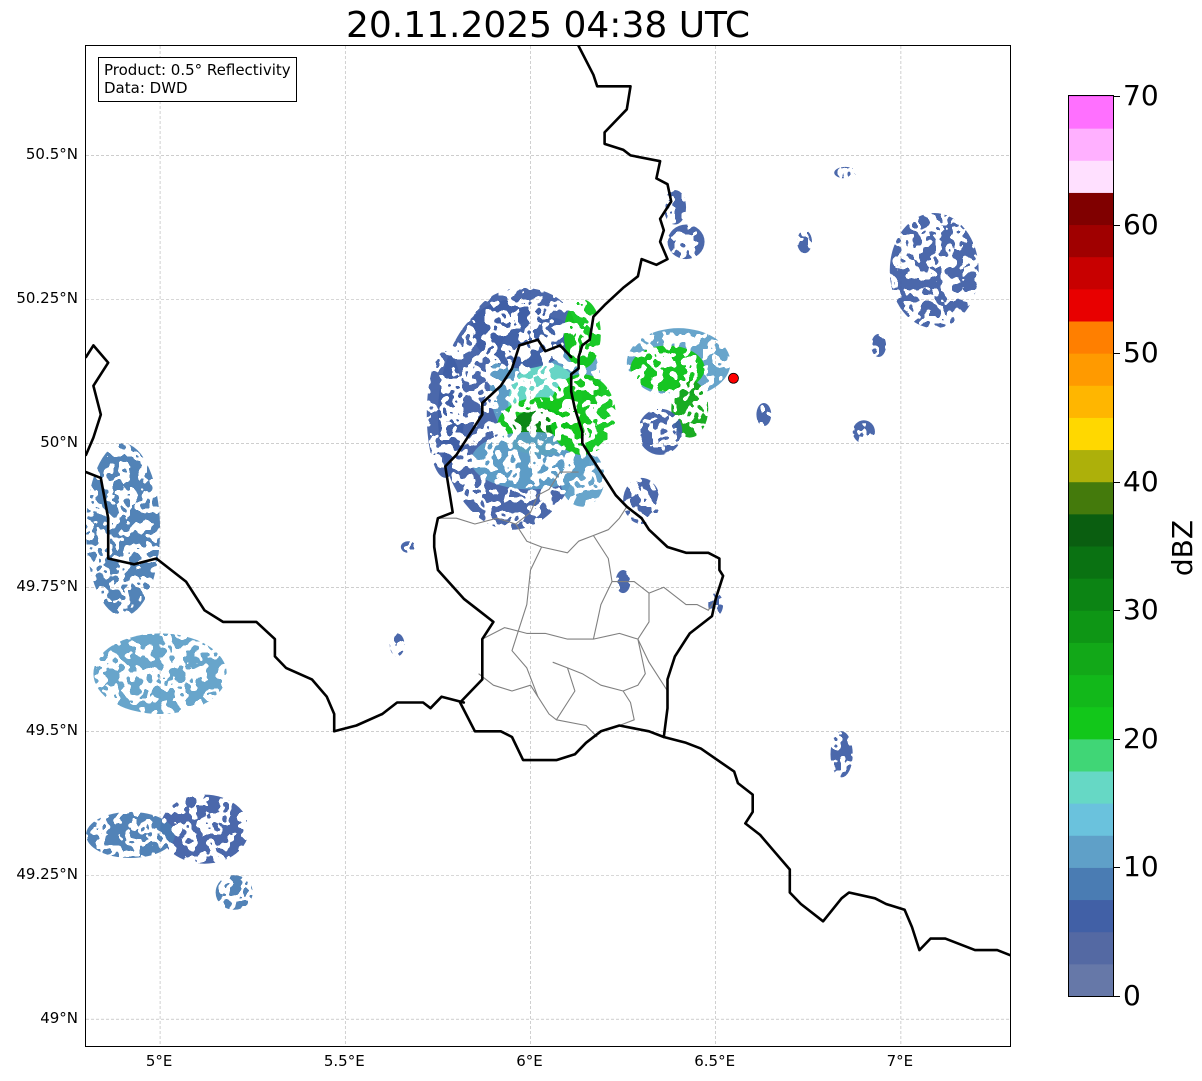 Image resolution: width=1202 pixels, height=1081 pixels. Describe the element at coordinates (47, 586) in the screenshot. I see `lat-label: 49.75°N` at that location.